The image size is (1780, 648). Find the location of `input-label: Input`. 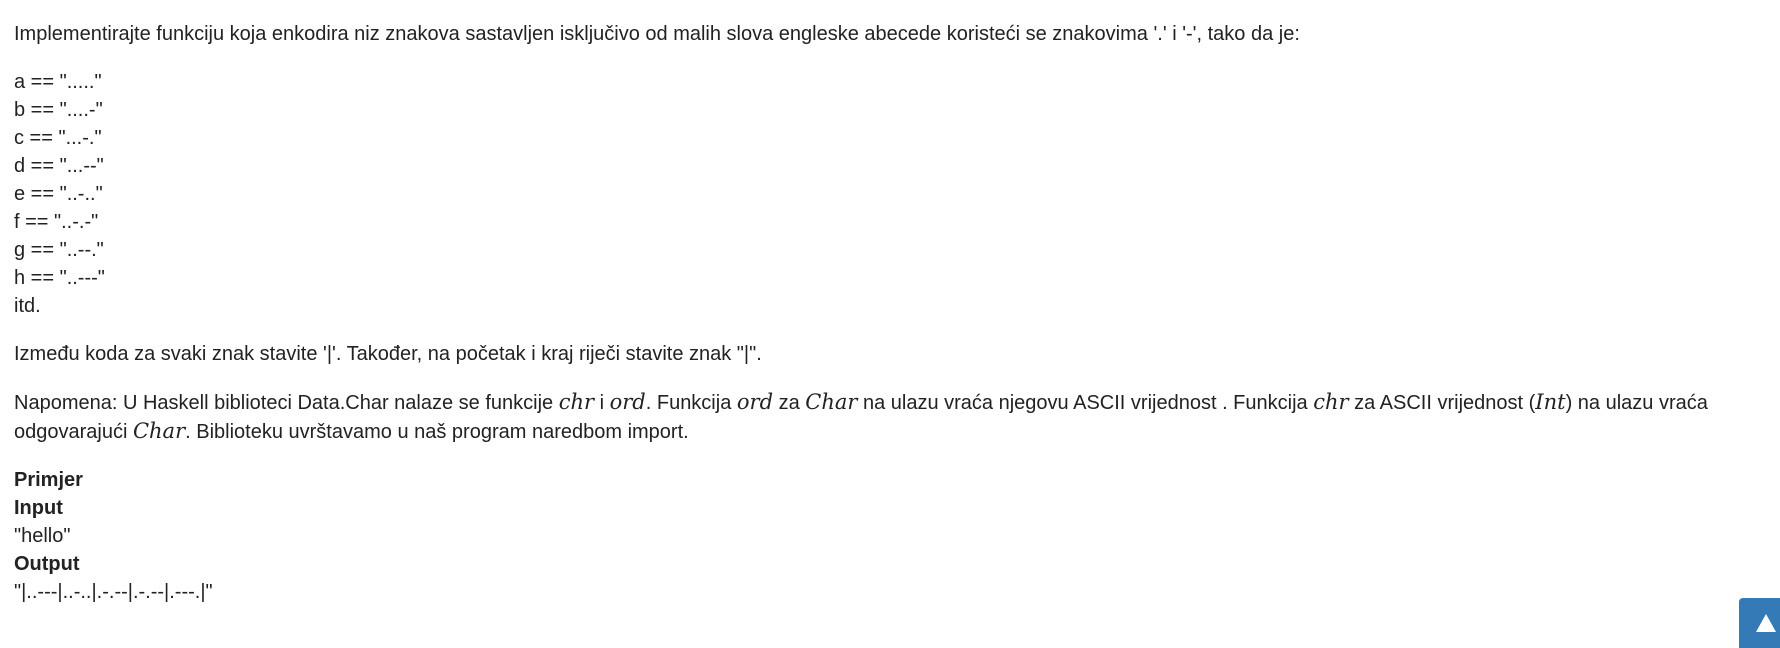

input-label: Input is located at coordinates (38, 508).